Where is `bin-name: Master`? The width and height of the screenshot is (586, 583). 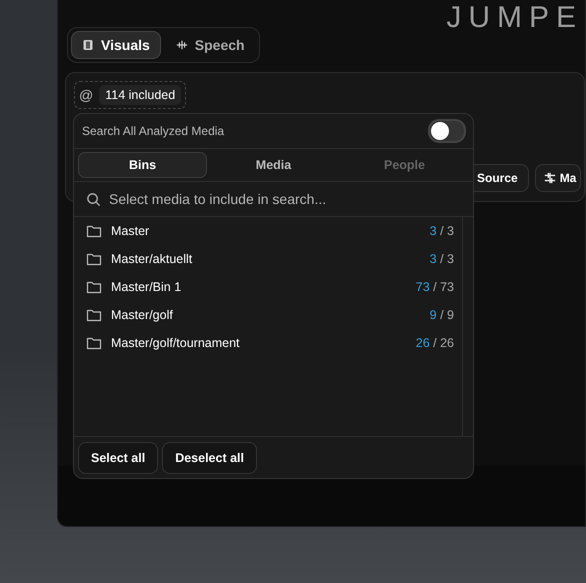
bin-name: Master is located at coordinates (130, 231).